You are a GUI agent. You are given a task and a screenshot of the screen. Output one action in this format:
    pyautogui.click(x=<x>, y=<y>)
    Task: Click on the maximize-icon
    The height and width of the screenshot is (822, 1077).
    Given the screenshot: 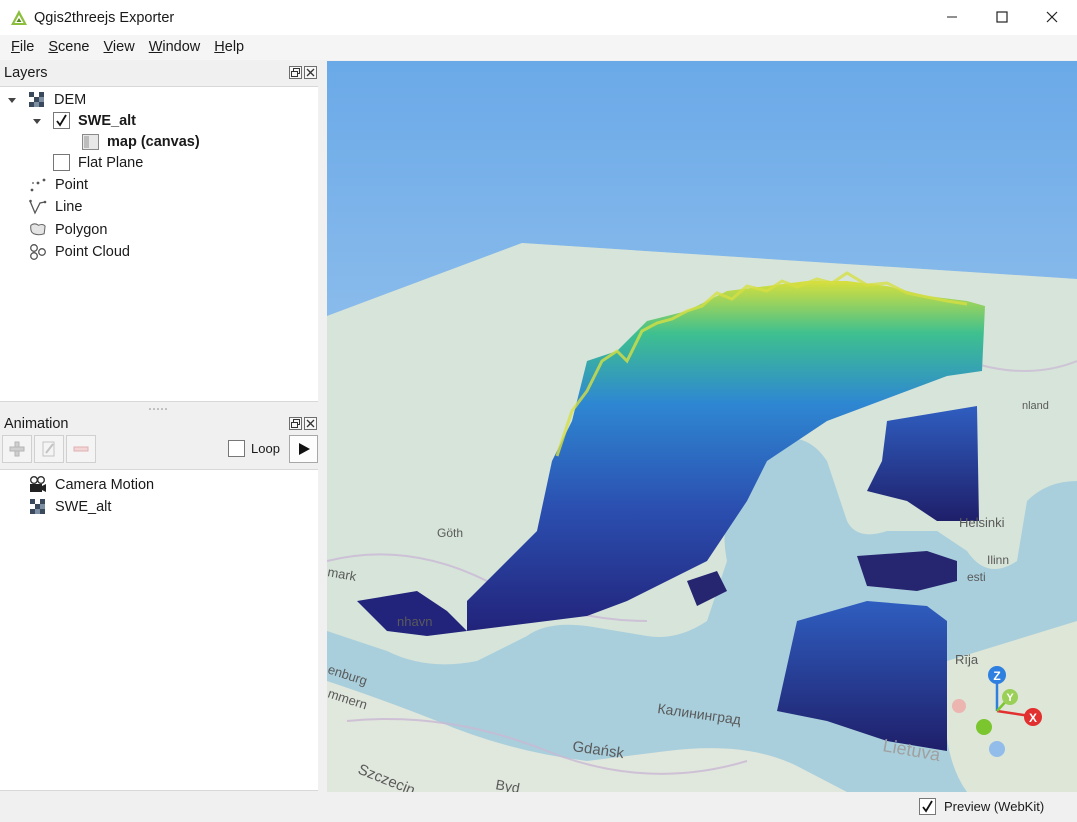 What is the action you would take?
    pyautogui.click(x=1002, y=16)
    